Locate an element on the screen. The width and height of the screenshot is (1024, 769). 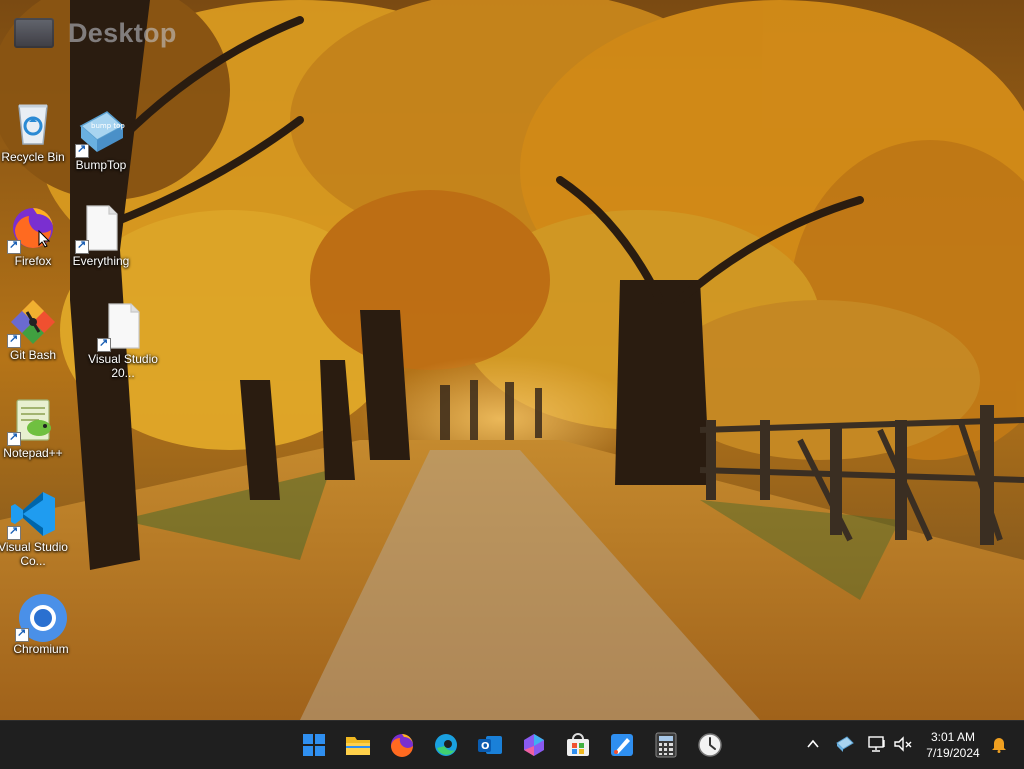
taskbar-file-explorer is located at coordinates (358, 745).